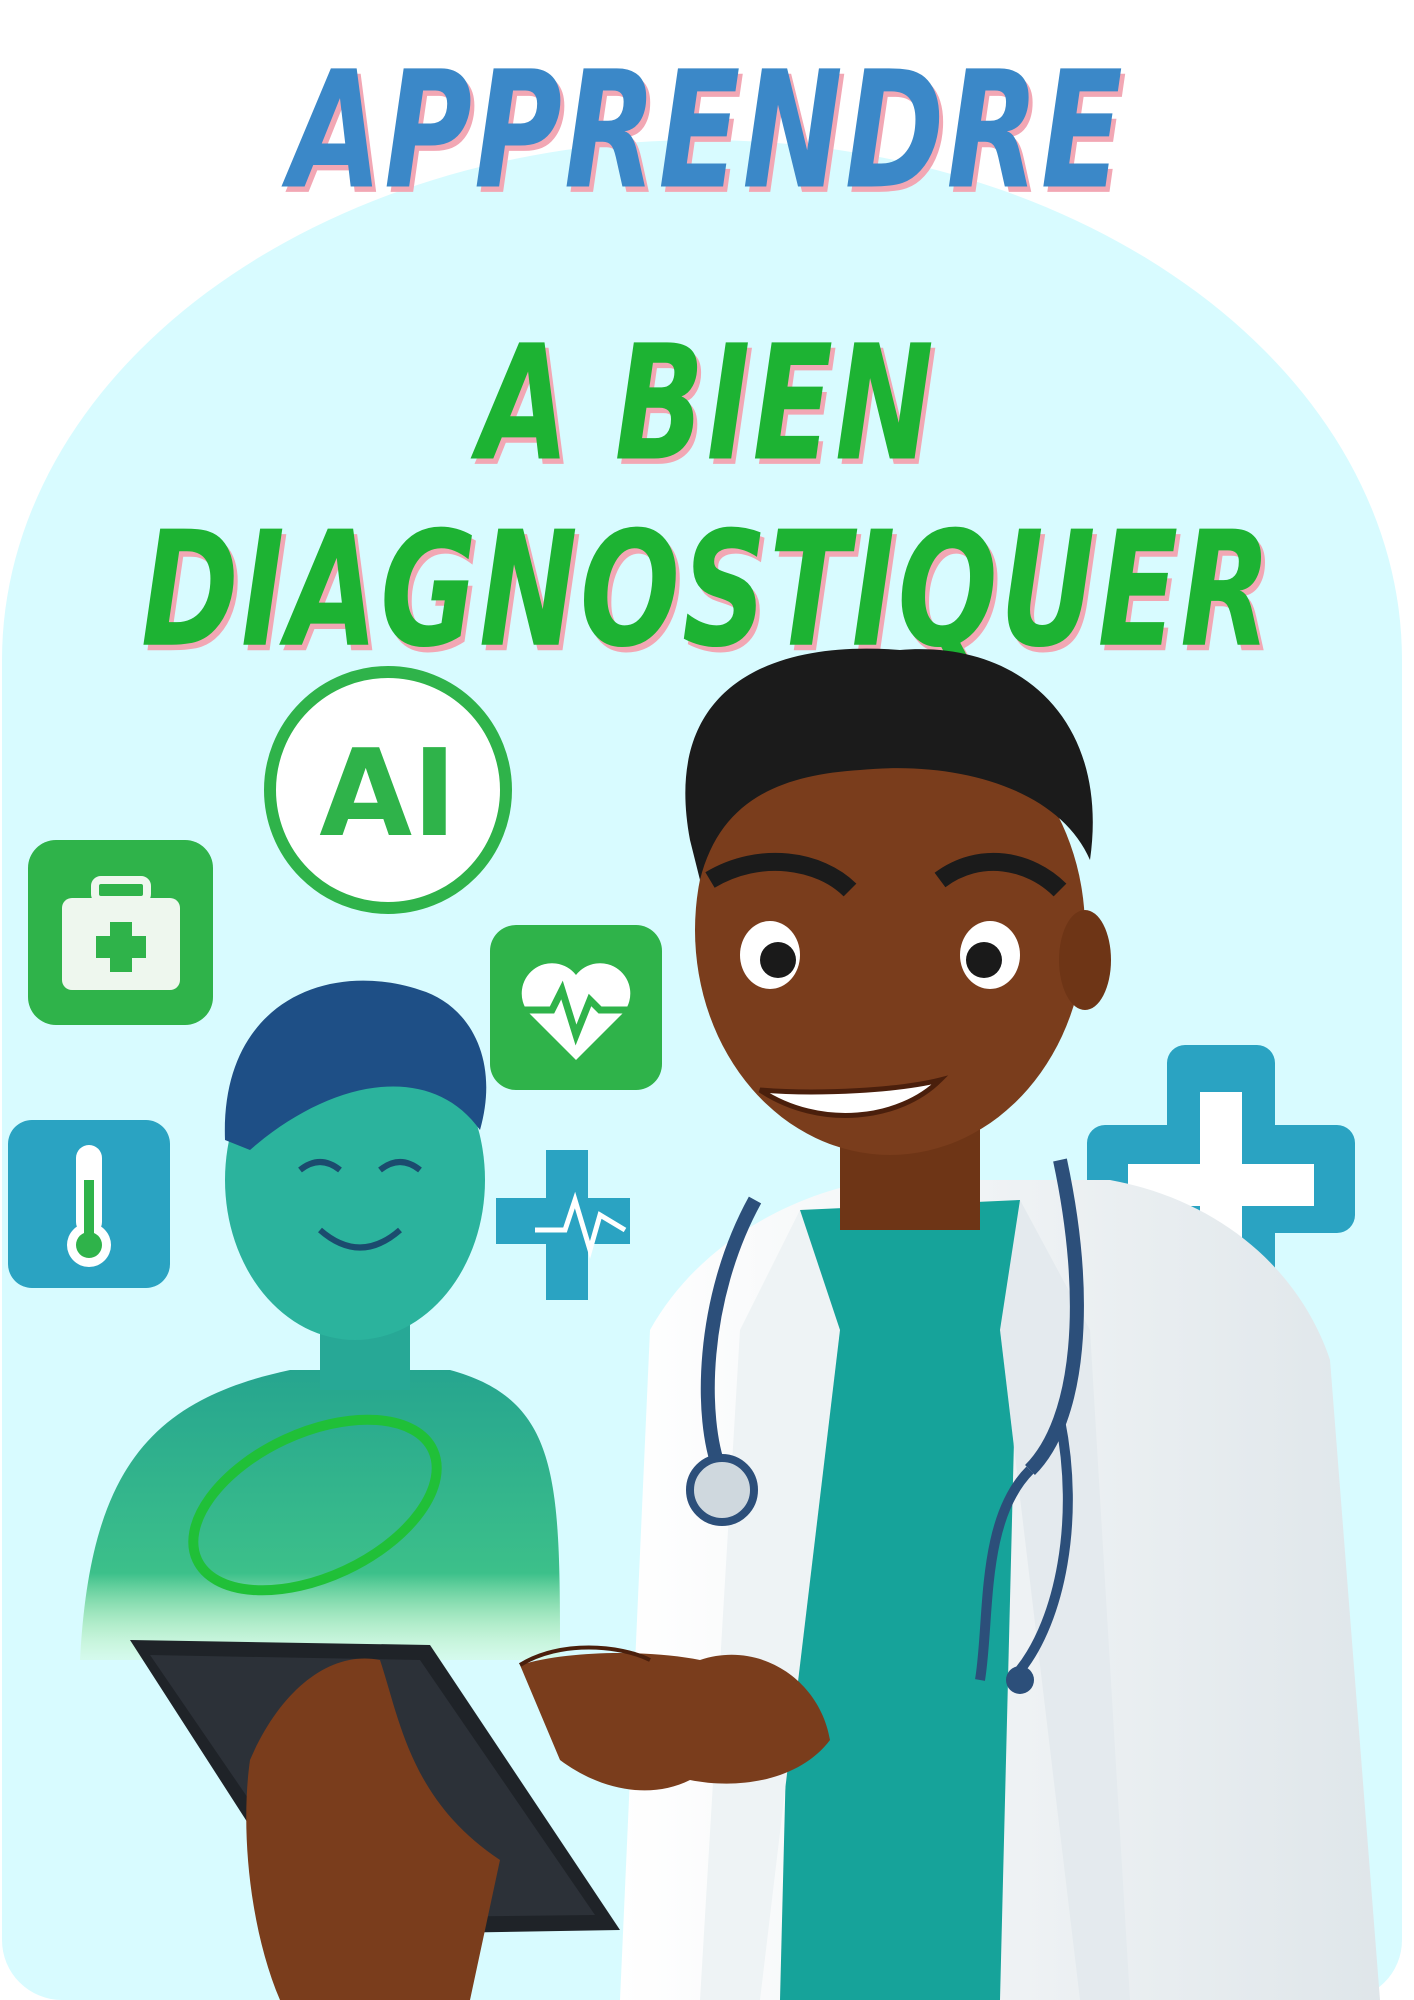  What do you see at coordinates (120, 932) in the screenshot?
I see `first-aid-kit-icon` at bounding box center [120, 932].